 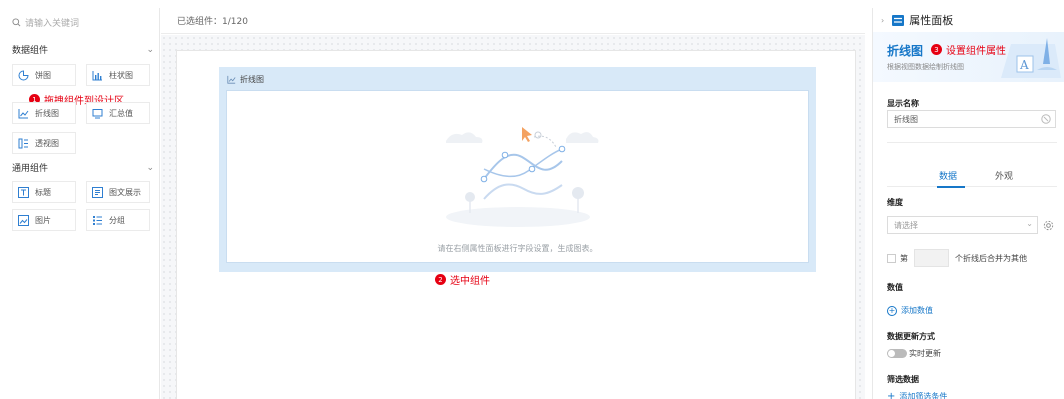 I want to click on tile-label: 分组, so click(x=117, y=220).